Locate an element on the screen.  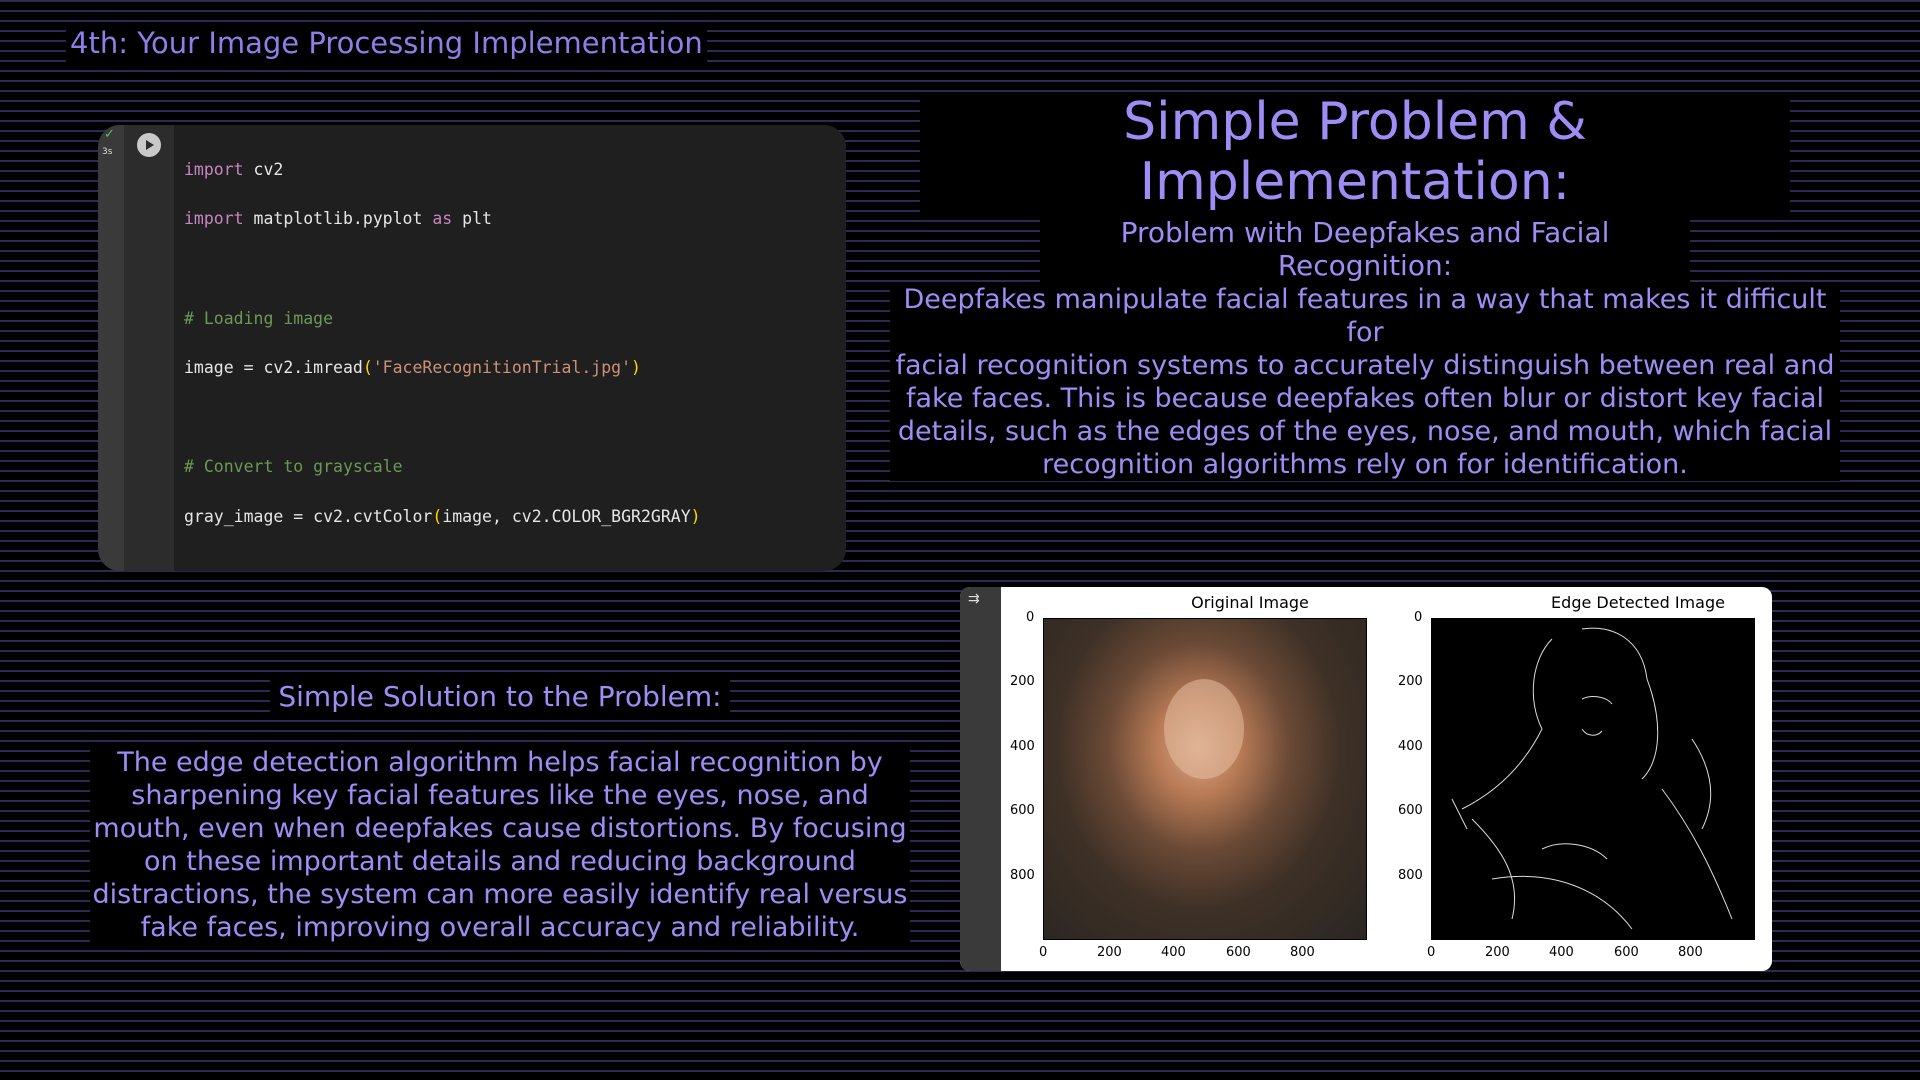
cell-gutter: ✓ 3s is located at coordinates (111, 348).